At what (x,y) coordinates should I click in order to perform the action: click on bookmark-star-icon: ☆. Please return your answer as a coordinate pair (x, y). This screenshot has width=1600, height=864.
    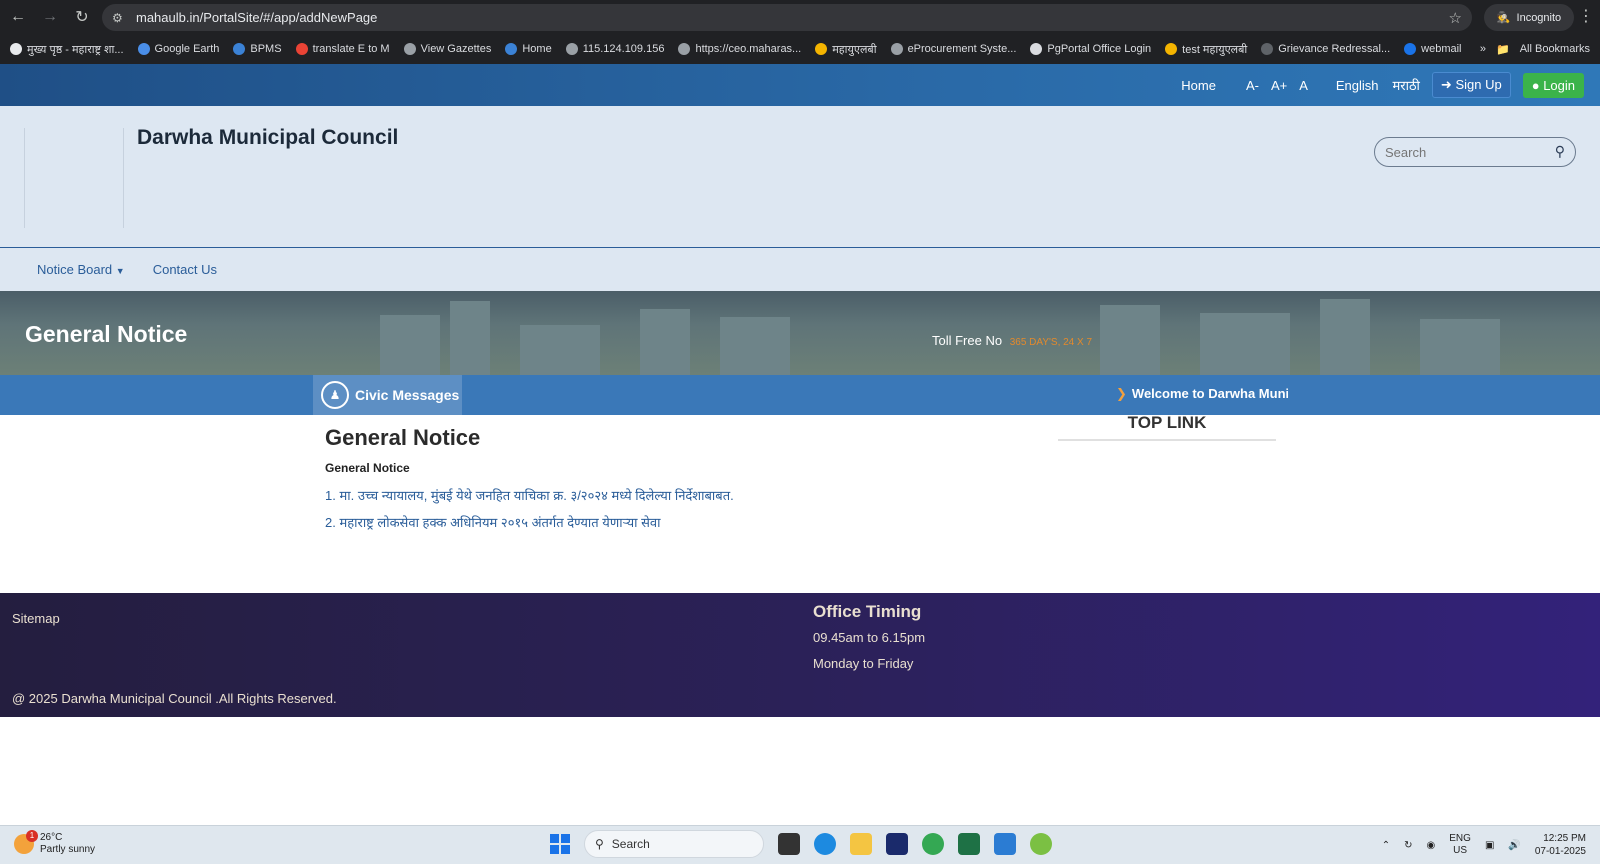
    Looking at the image, I should click on (1455, 18).